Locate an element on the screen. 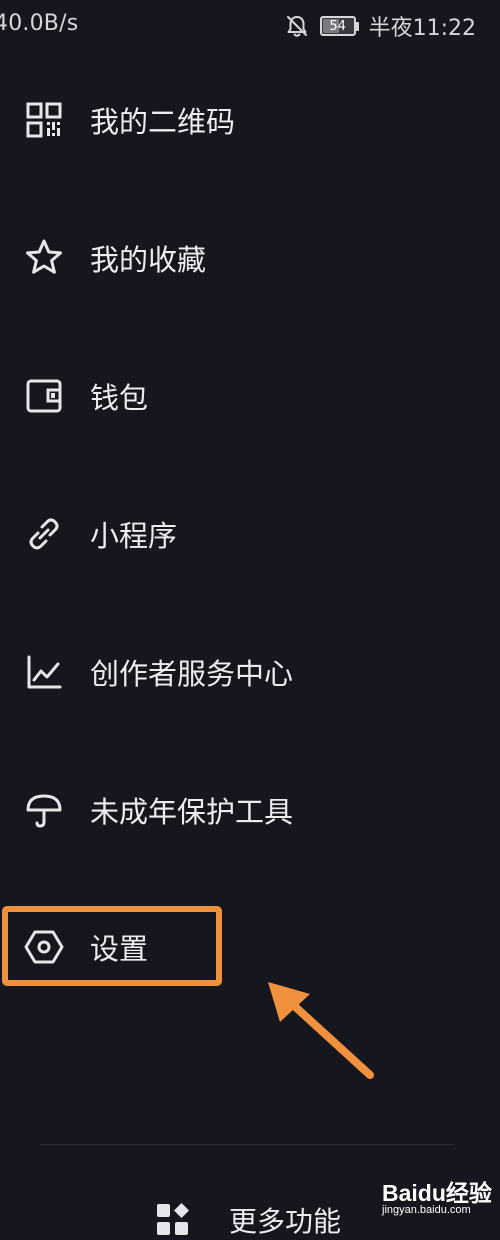  battery-level: 54 is located at coordinates (337, 26).